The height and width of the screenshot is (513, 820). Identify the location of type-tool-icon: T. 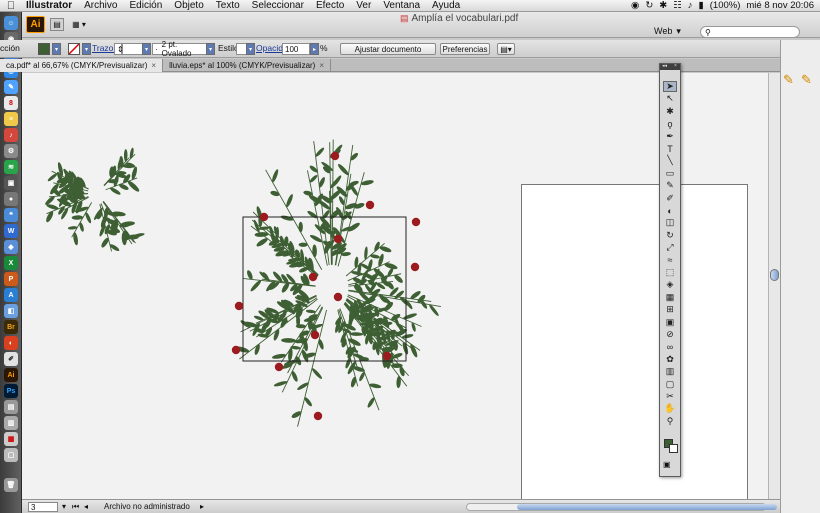
(670, 148).